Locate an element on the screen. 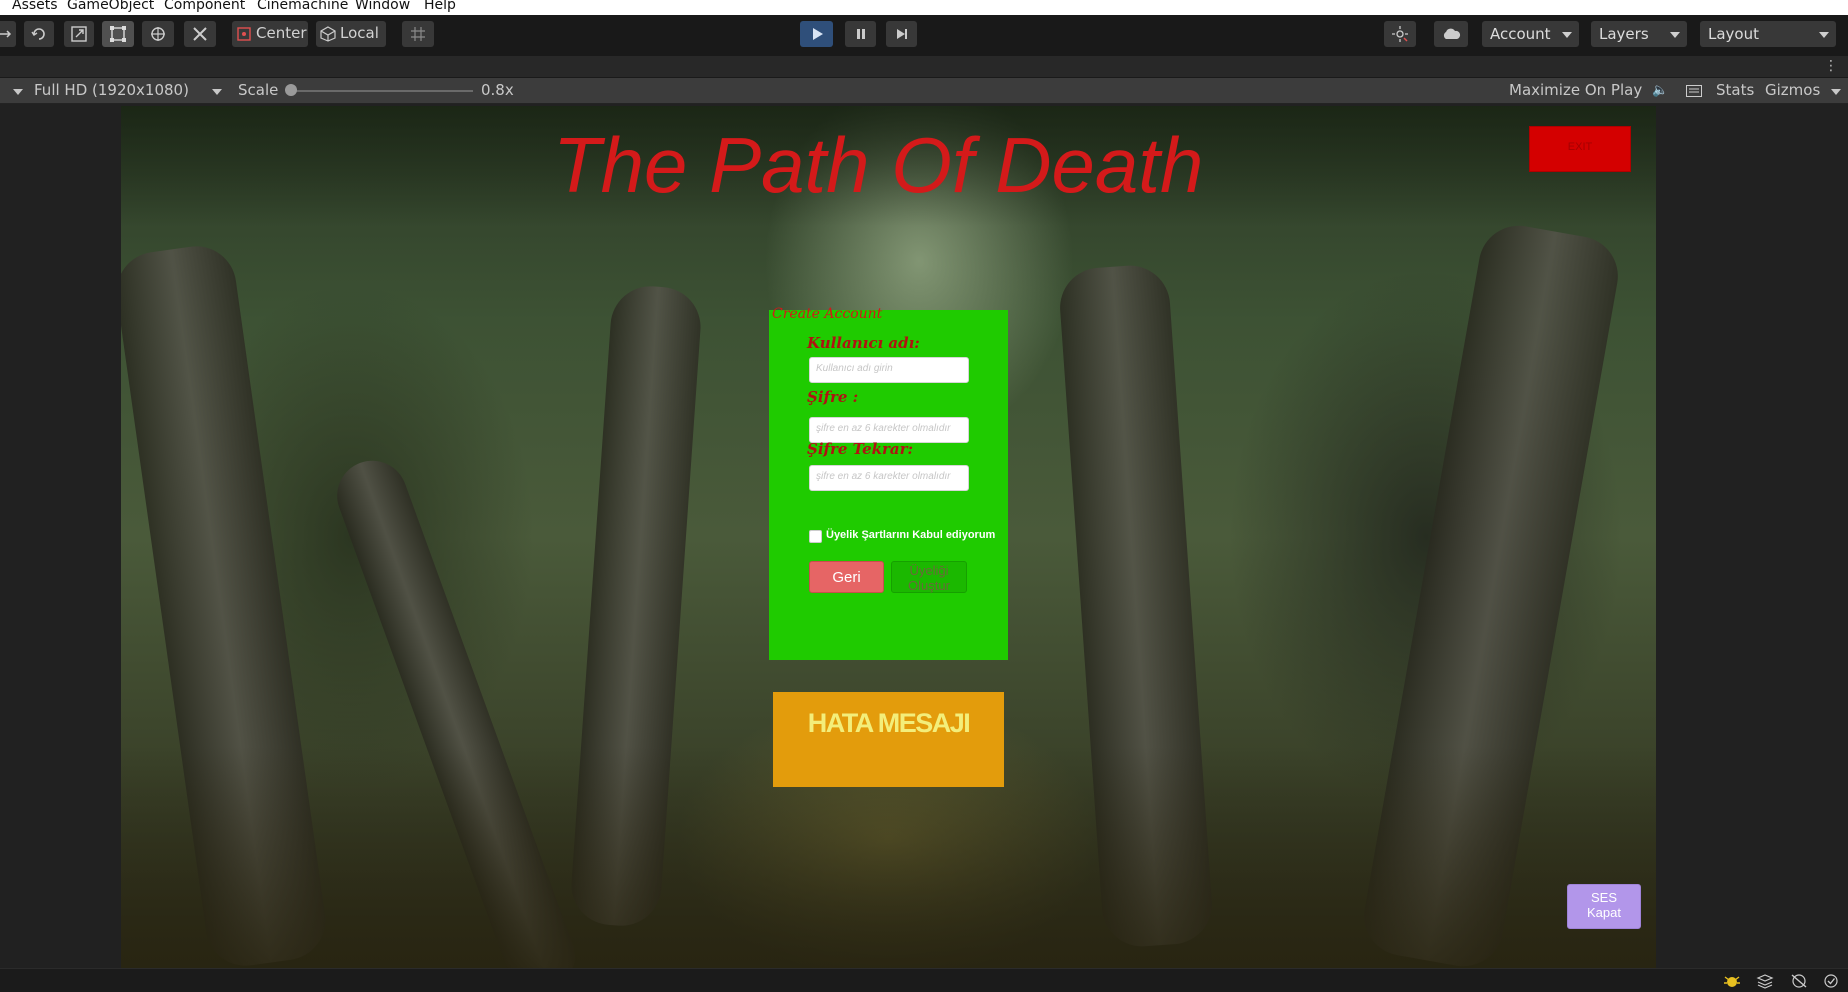 This screenshot has width=1848, height=992. custom-tool-button is located at coordinates (200, 34).